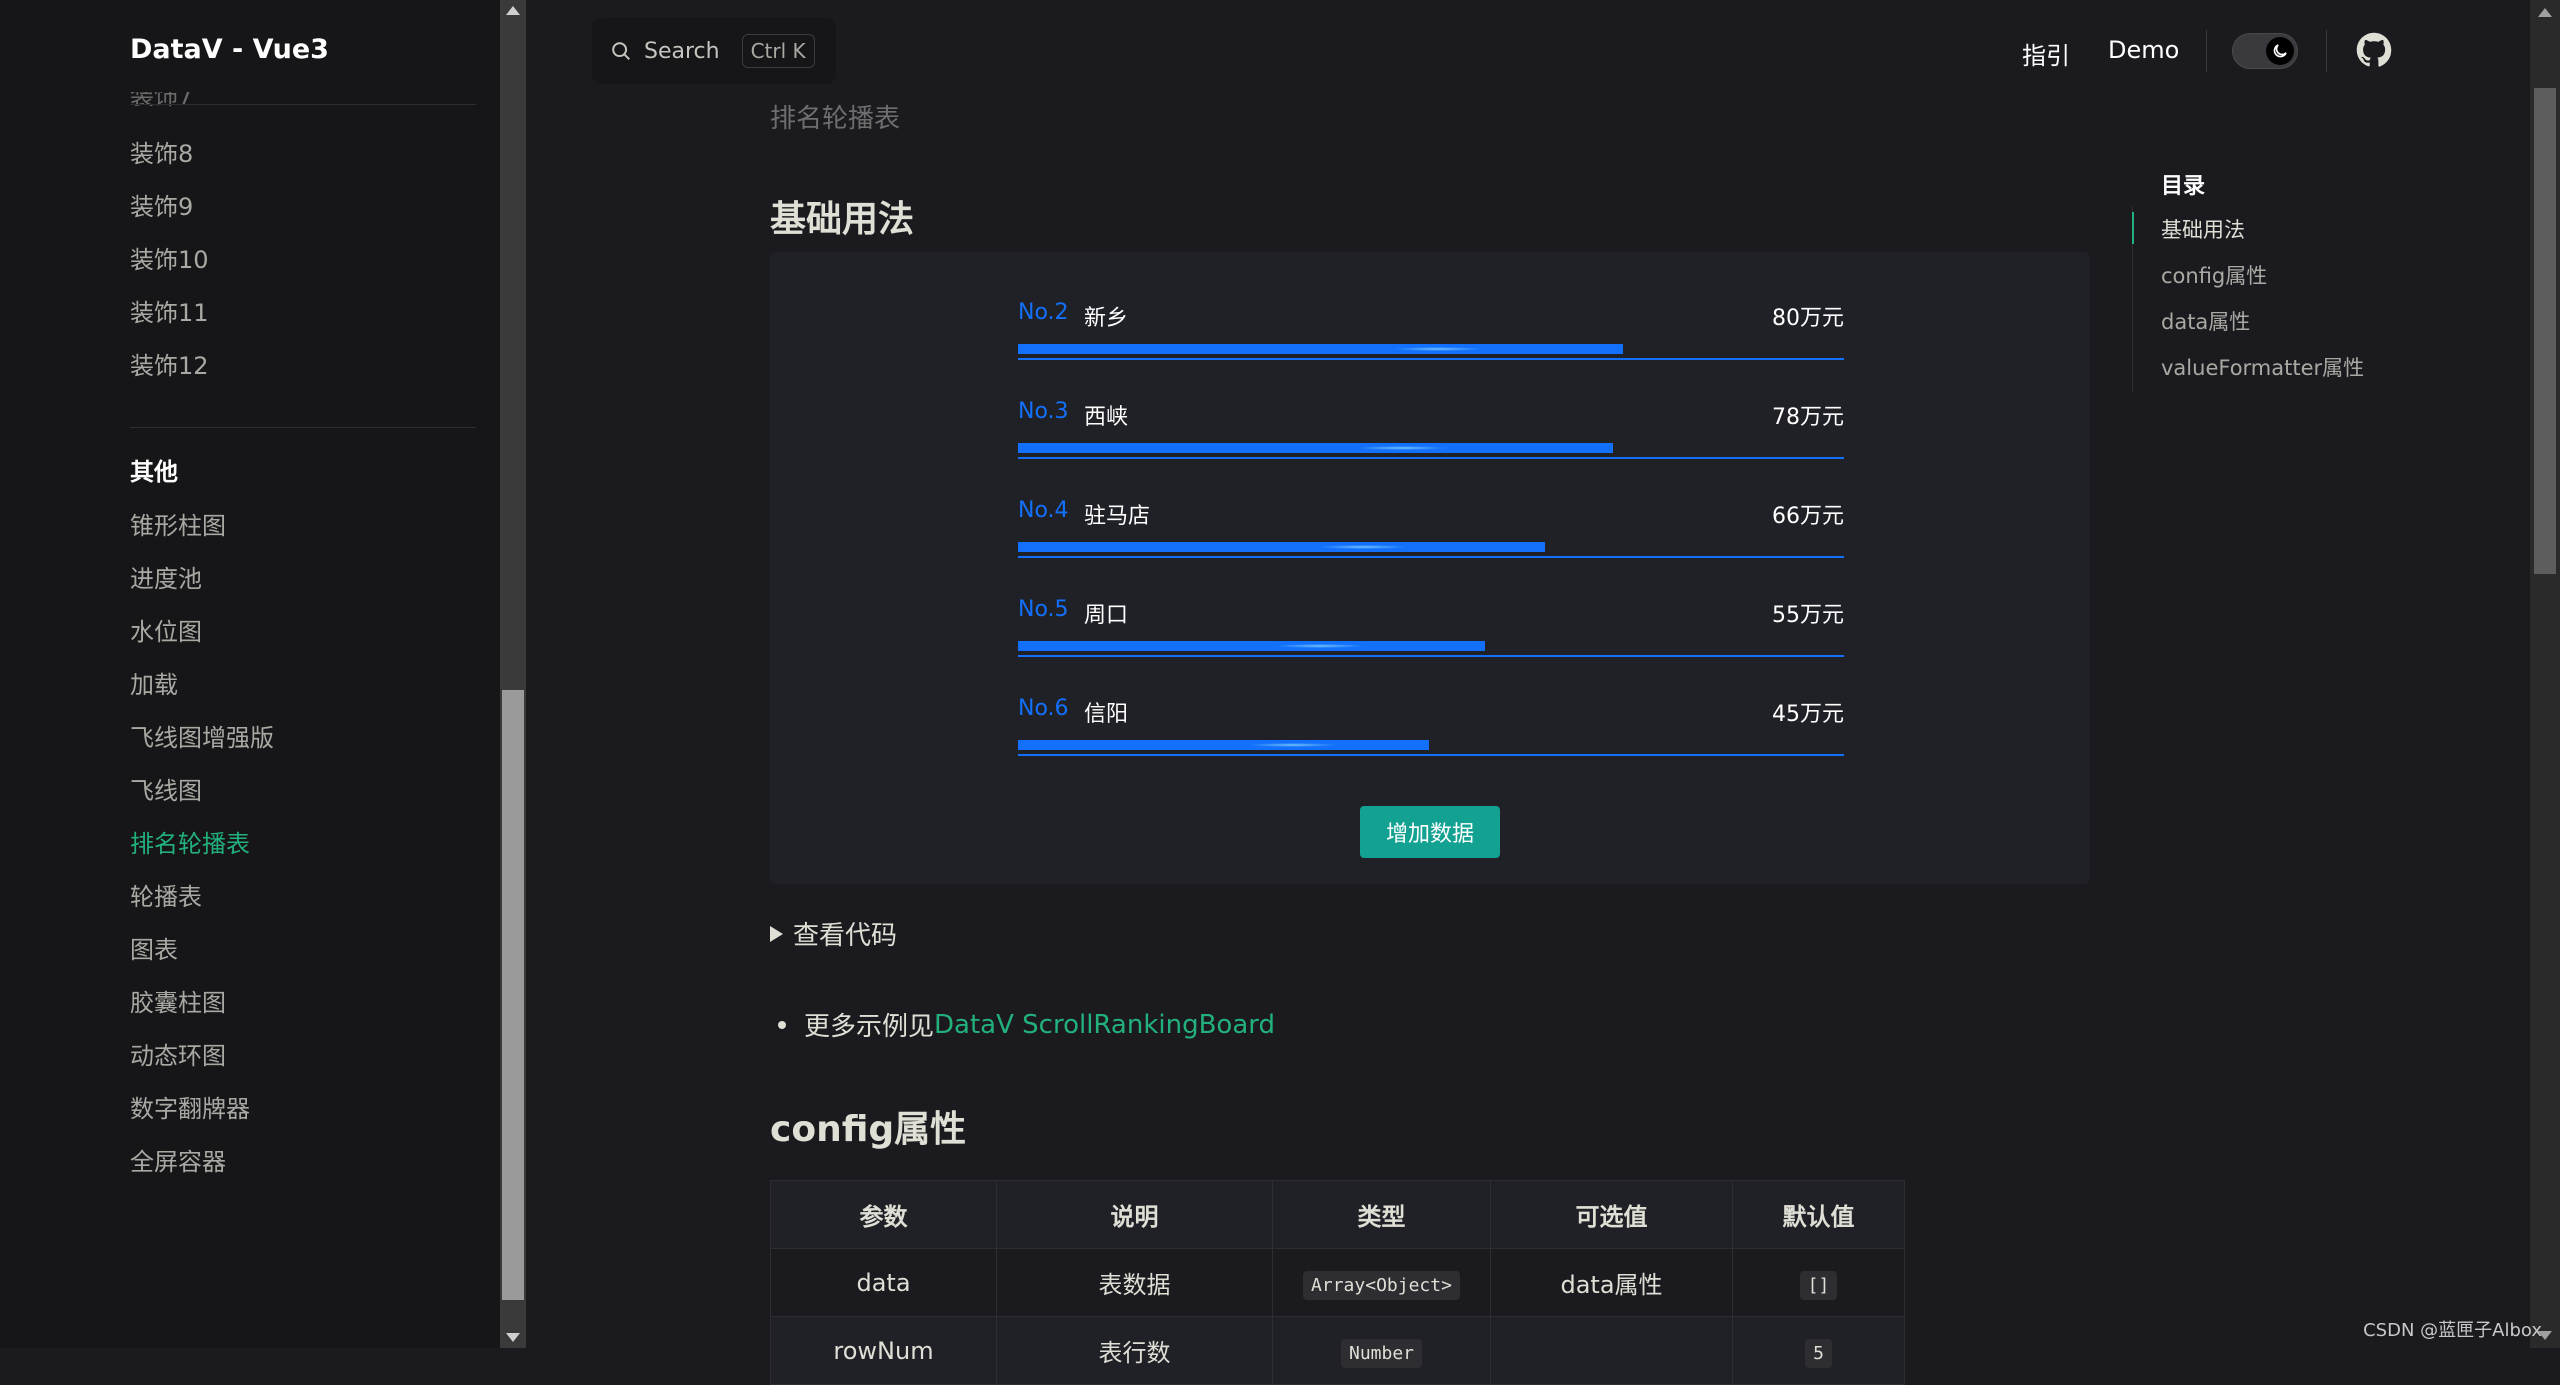 The height and width of the screenshot is (1385, 2560). What do you see at coordinates (1104, 1025) in the screenshot?
I see `more-examples-link: DataV ScrollRankingBoard` at bounding box center [1104, 1025].